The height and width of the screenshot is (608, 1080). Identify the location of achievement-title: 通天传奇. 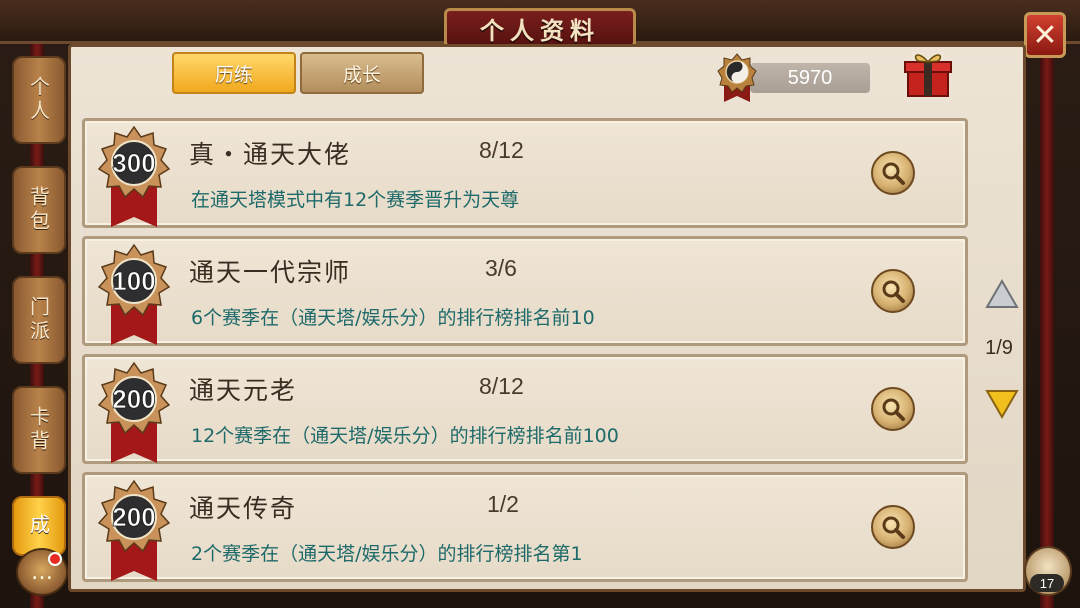
(243, 508).